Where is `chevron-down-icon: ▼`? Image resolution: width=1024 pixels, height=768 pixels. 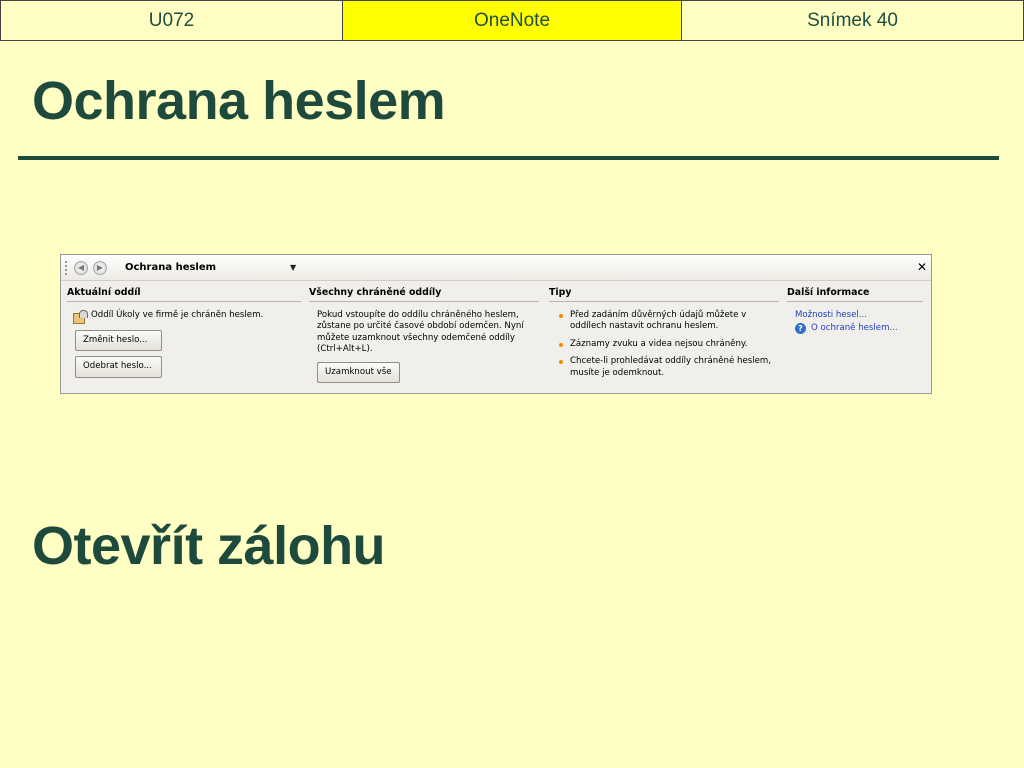
chevron-down-icon: ▼ is located at coordinates (293, 267).